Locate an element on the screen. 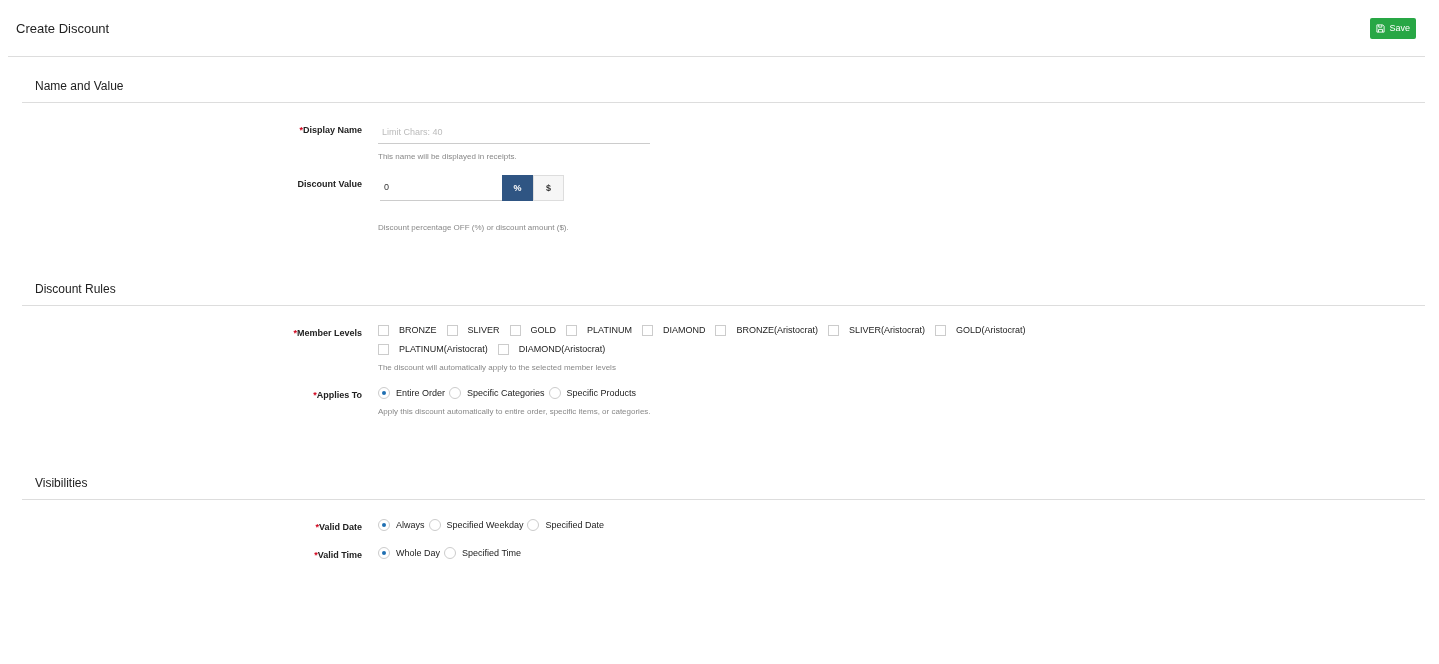  radio-label: Specified Time is located at coordinates (492, 552).